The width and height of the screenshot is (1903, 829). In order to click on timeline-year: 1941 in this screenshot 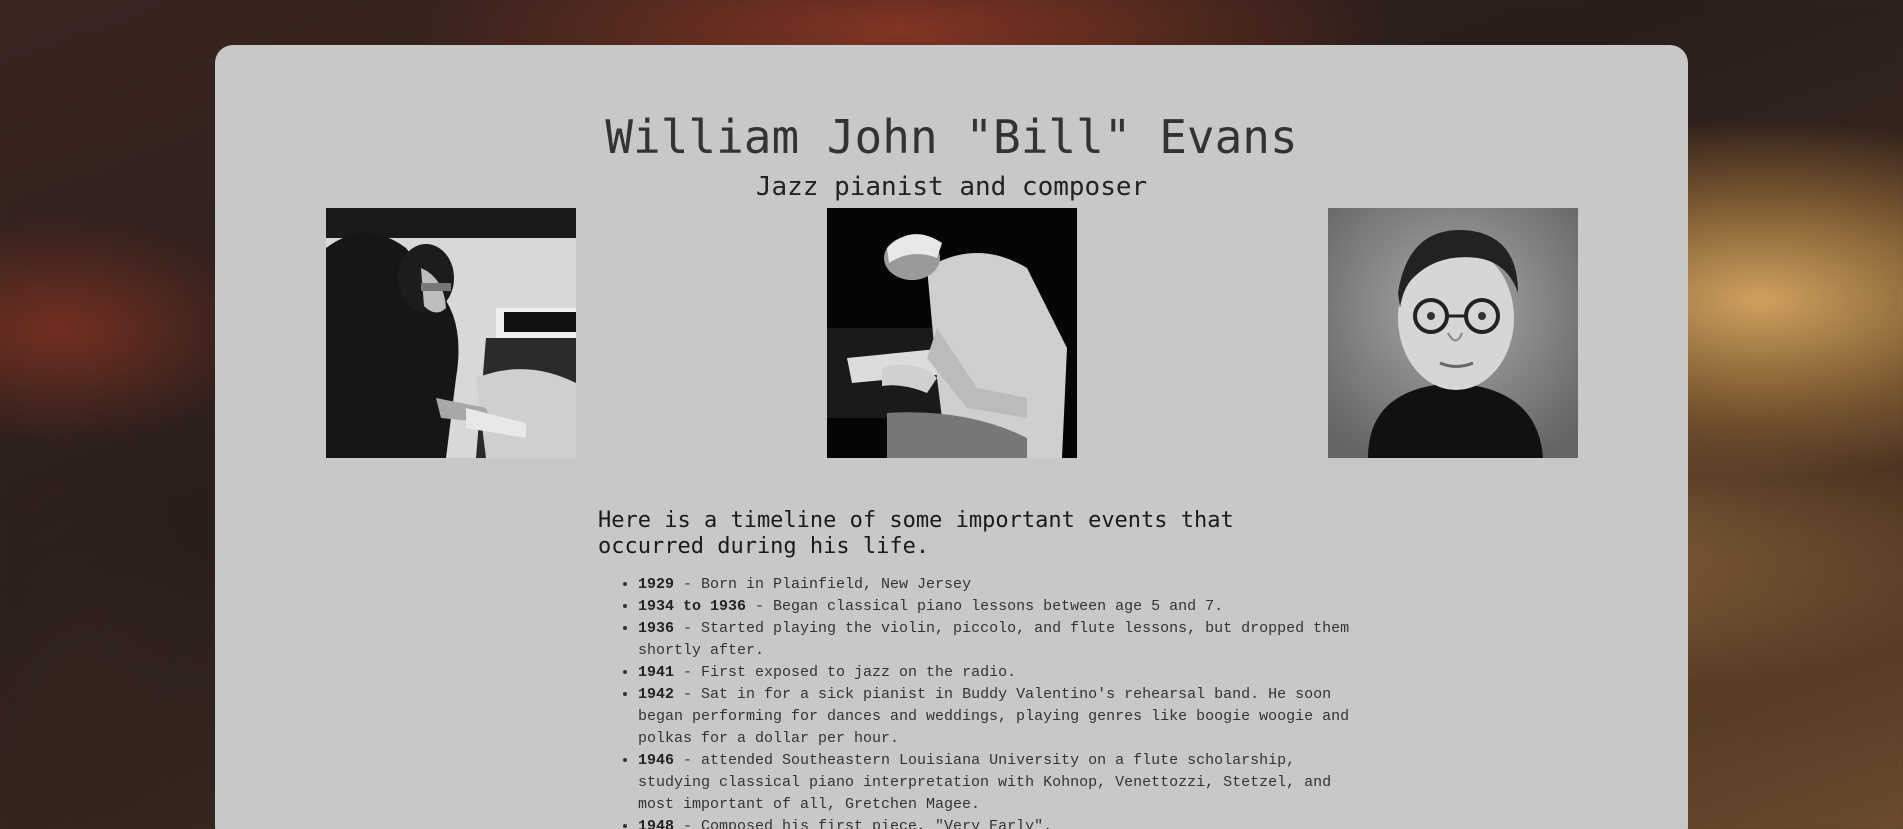, I will do `click(656, 672)`.